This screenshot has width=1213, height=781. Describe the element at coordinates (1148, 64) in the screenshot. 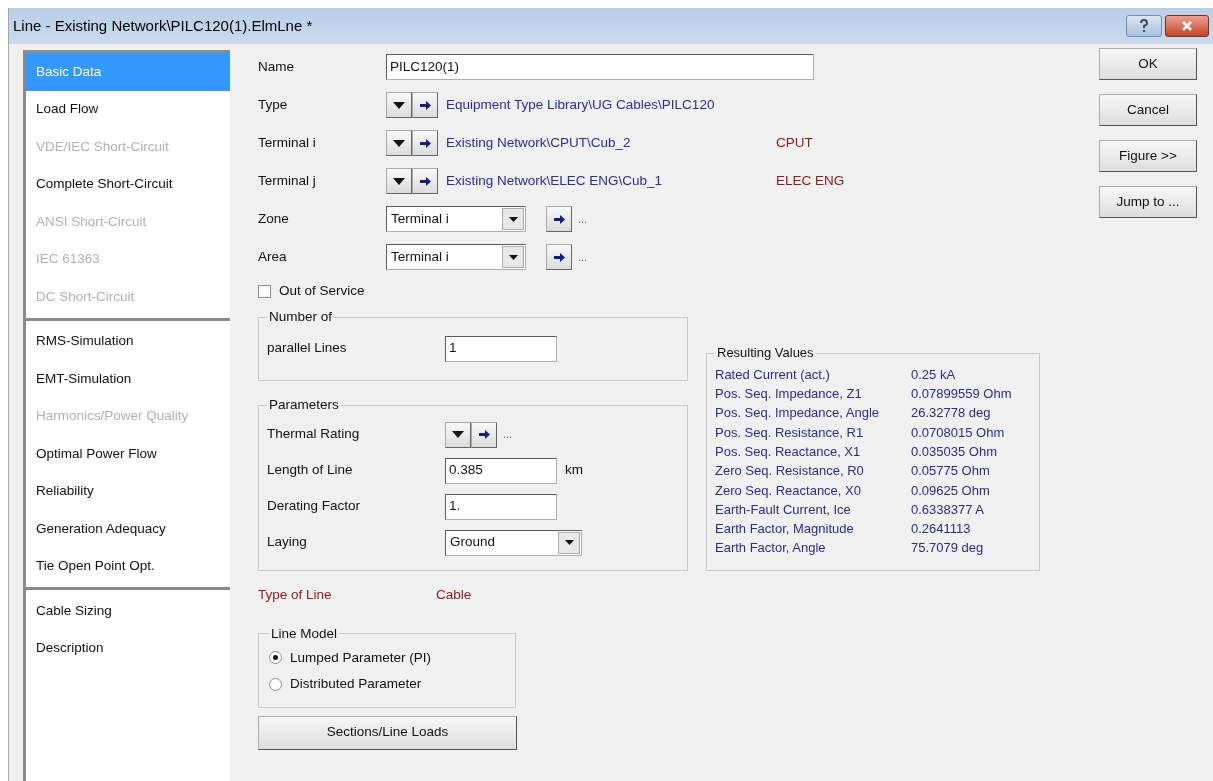

I see `dialog-button: OK` at that location.